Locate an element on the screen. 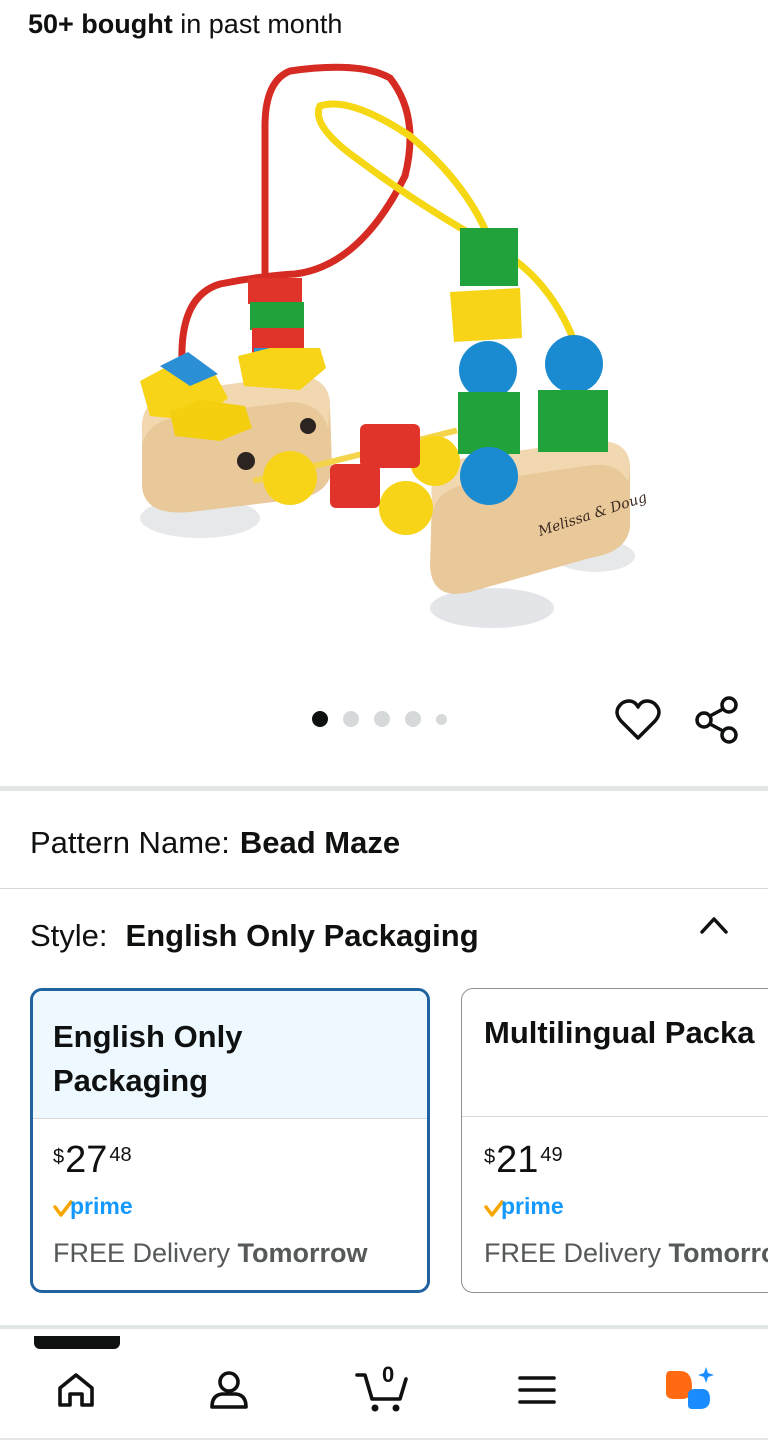 The image size is (768, 1440). nav-home is located at coordinates (76, 1390).